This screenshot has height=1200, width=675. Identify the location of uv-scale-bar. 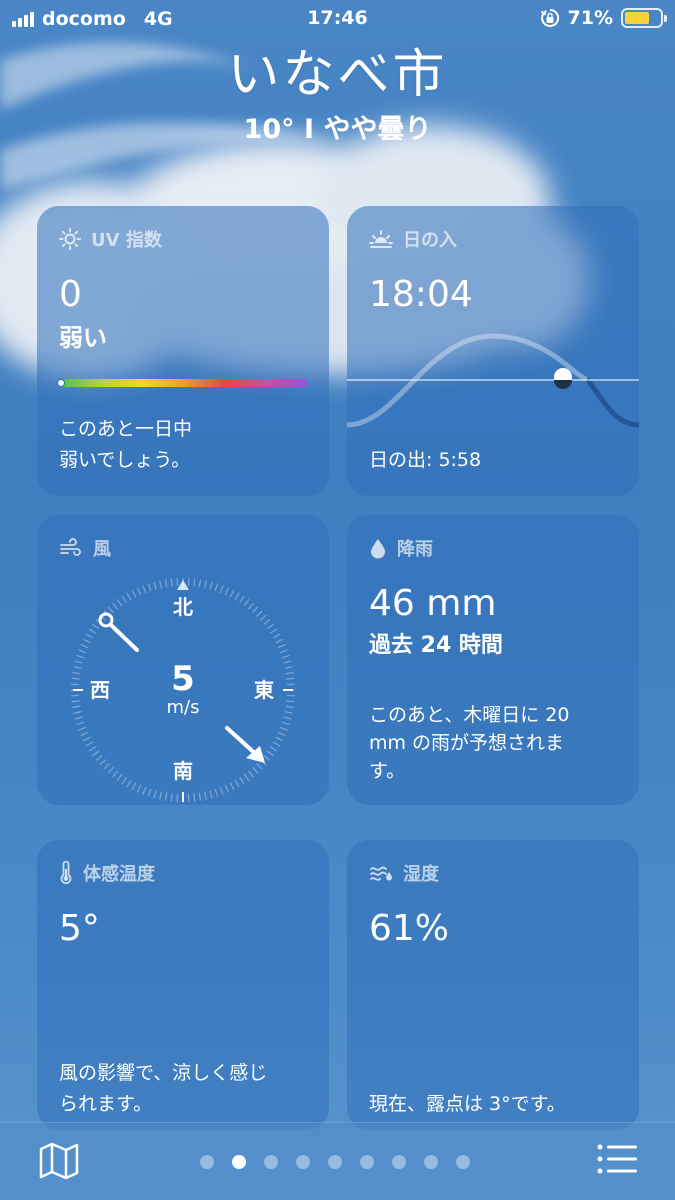
(183, 383).